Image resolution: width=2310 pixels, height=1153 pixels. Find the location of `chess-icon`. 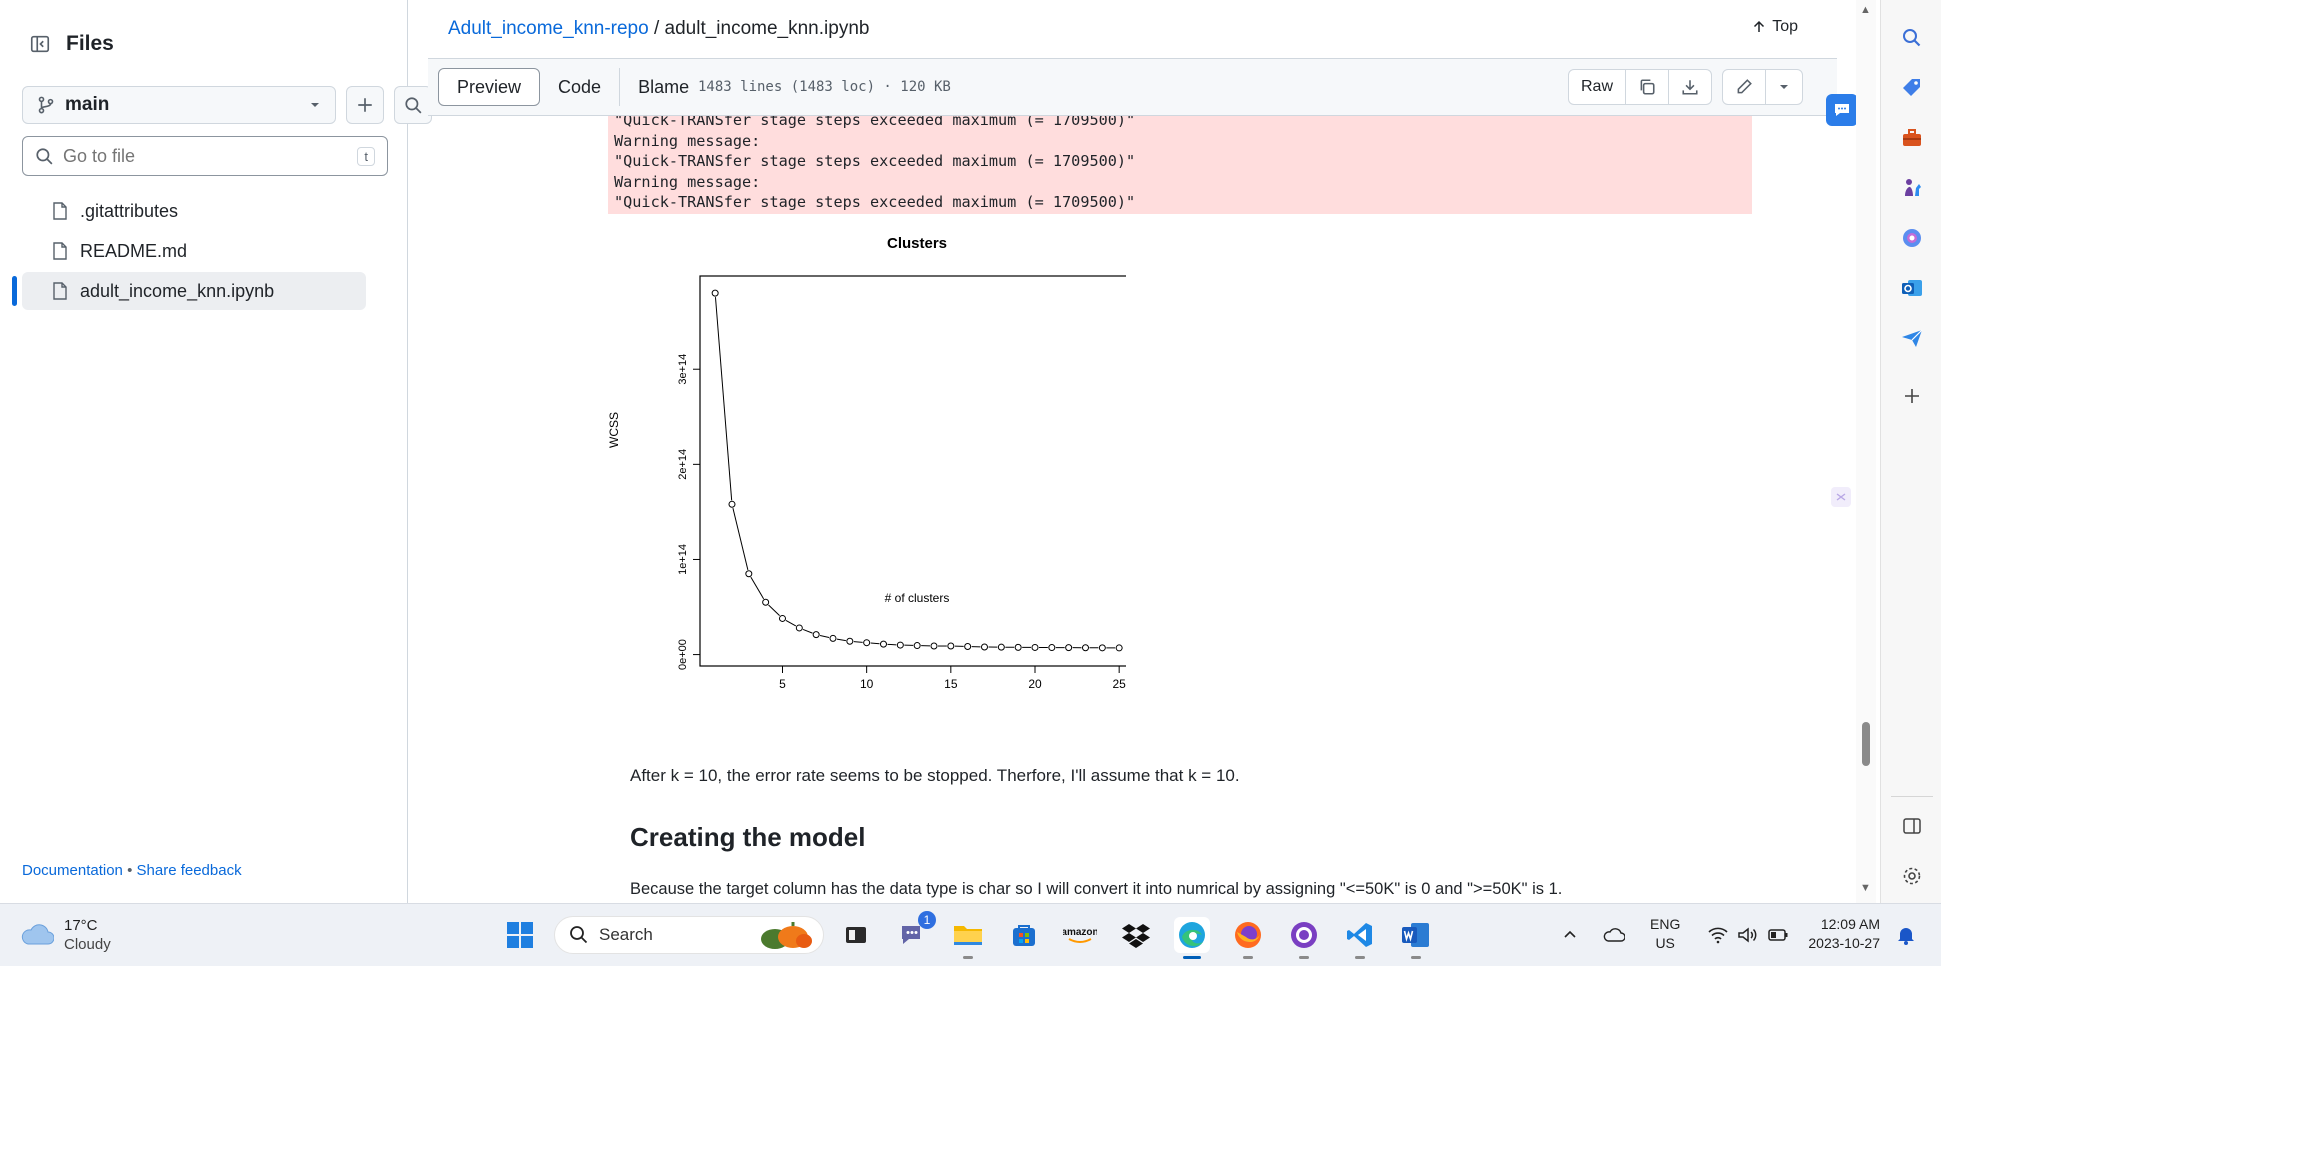

chess-icon is located at coordinates (1912, 188).